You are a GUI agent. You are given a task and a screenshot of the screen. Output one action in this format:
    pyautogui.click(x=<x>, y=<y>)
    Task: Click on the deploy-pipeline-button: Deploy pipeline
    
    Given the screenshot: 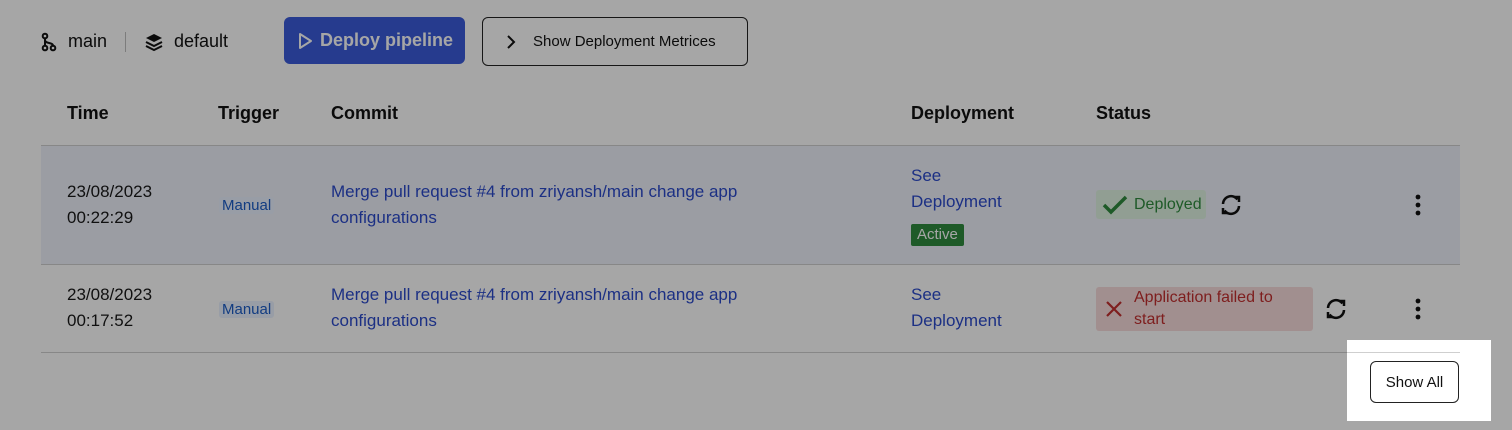 What is the action you would take?
    pyautogui.click(x=374, y=40)
    